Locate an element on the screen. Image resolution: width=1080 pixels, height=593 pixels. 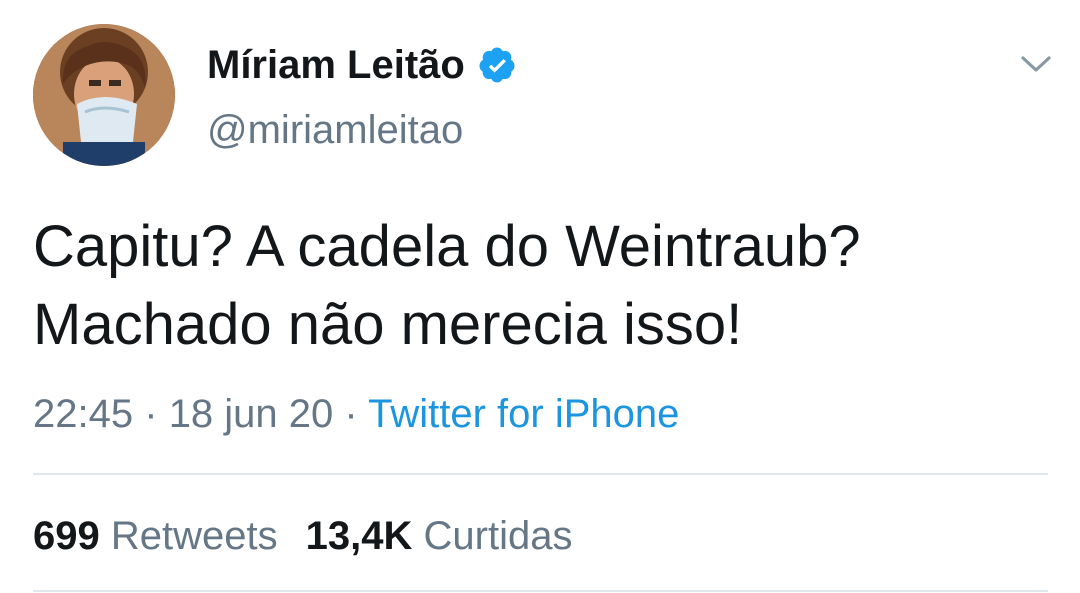
tweet-text-line: Capitu? A cadela do Weintraub? is located at coordinates (447, 246).